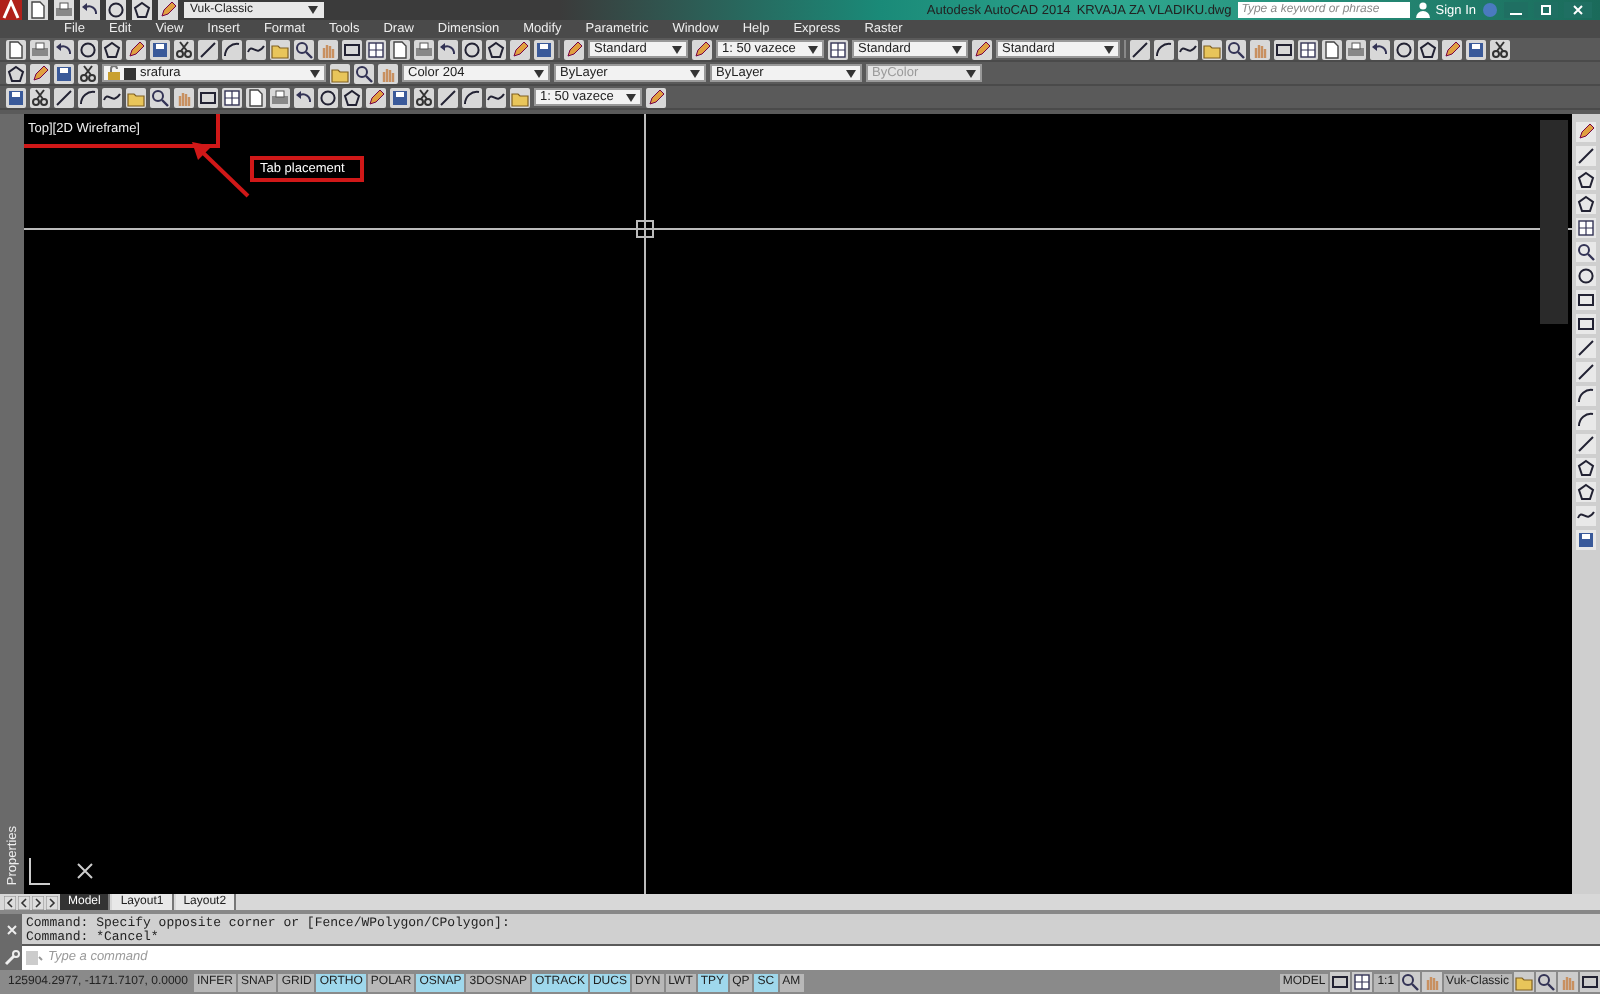  What do you see at coordinates (1516, 10) in the screenshot?
I see `minimize-icon` at bounding box center [1516, 10].